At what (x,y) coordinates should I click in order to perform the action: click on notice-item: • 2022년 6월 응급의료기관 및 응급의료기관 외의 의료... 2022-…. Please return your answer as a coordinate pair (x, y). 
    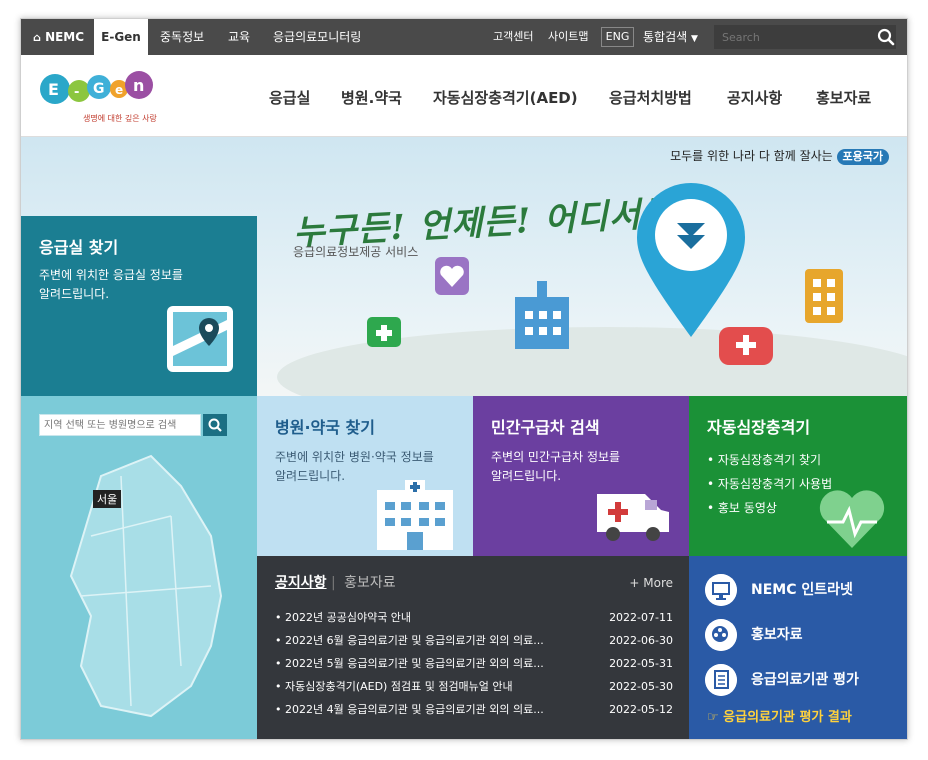
    Looking at the image, I should click on (474, 640).